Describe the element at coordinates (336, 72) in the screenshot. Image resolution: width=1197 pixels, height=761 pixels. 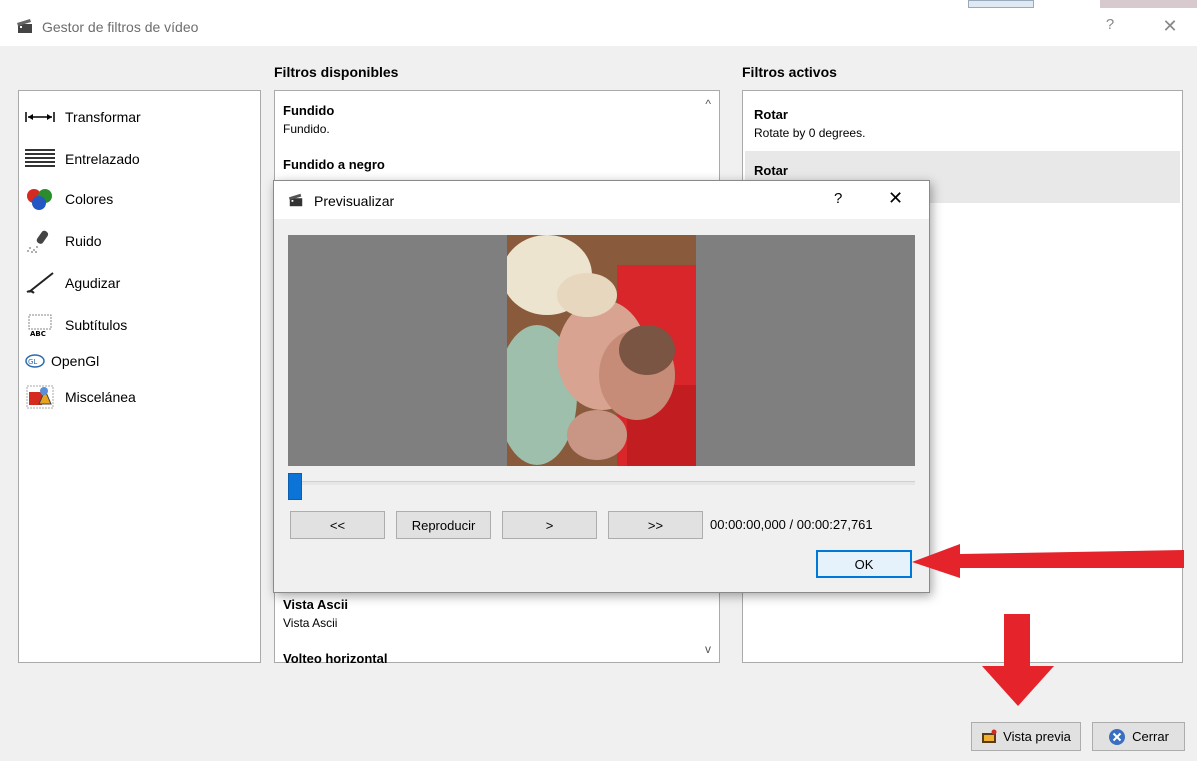
I see `available-filters-heading: Filtros disponibles` at that location.